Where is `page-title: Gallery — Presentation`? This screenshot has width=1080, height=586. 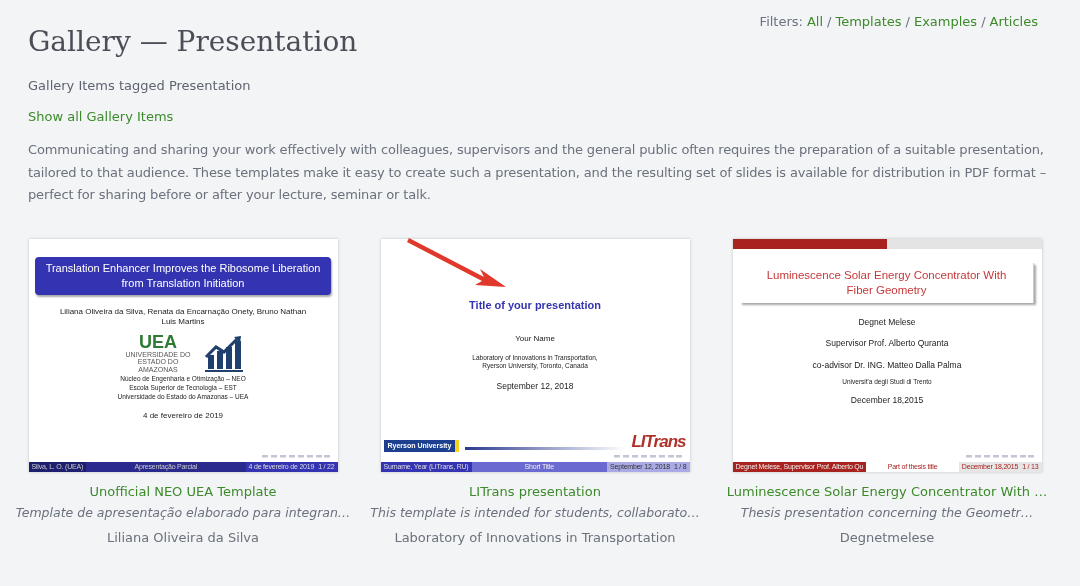 page-title: Gallery — Presentation is located at coordinates (193, 41).